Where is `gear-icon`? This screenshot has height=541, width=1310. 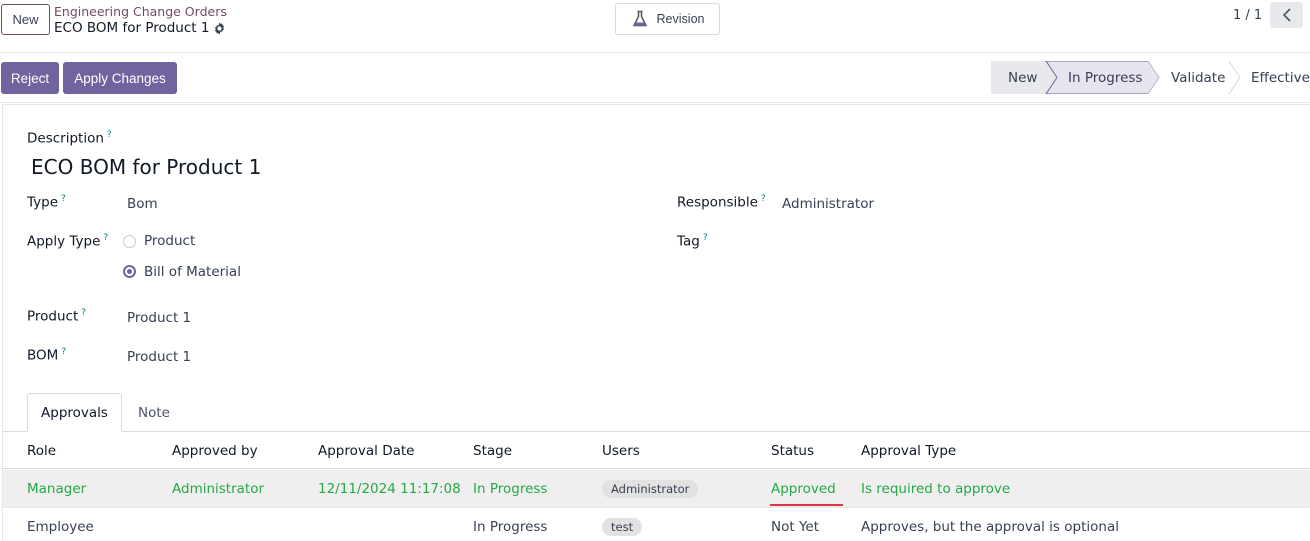 gear-icon is located at coordinates (219, 28).